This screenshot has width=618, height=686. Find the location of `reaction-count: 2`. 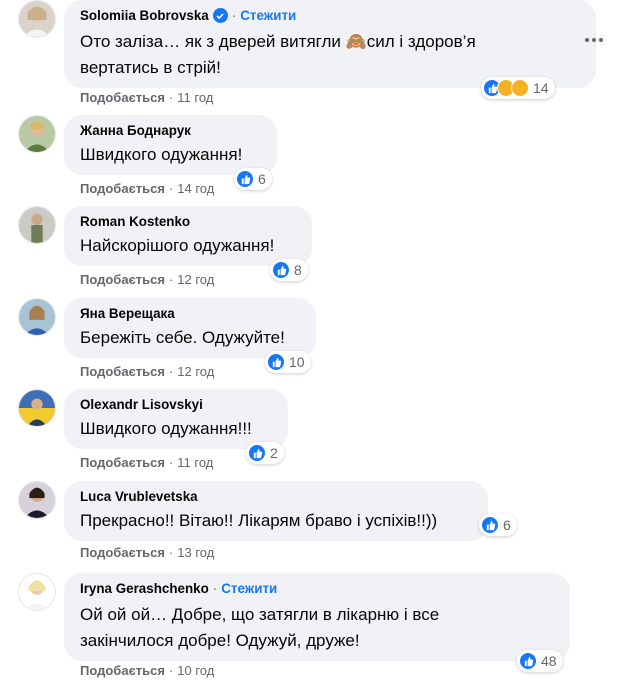

reaction-count: 2 is located at coordinates (274, 453).